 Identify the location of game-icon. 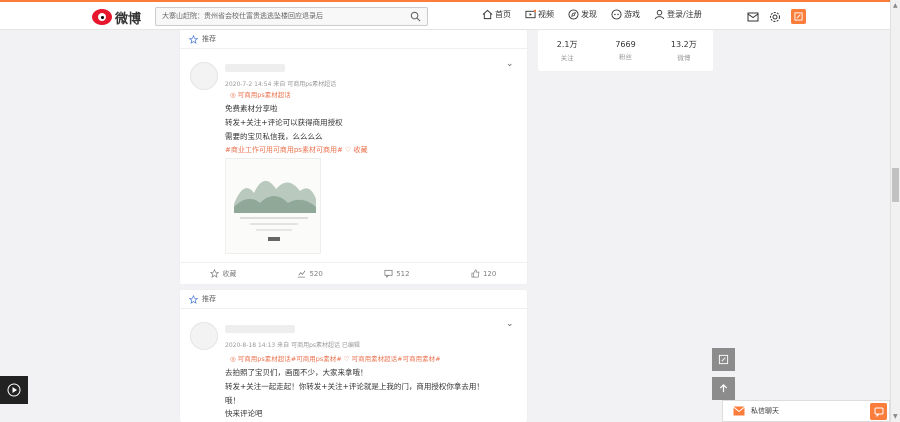
(616, 14).